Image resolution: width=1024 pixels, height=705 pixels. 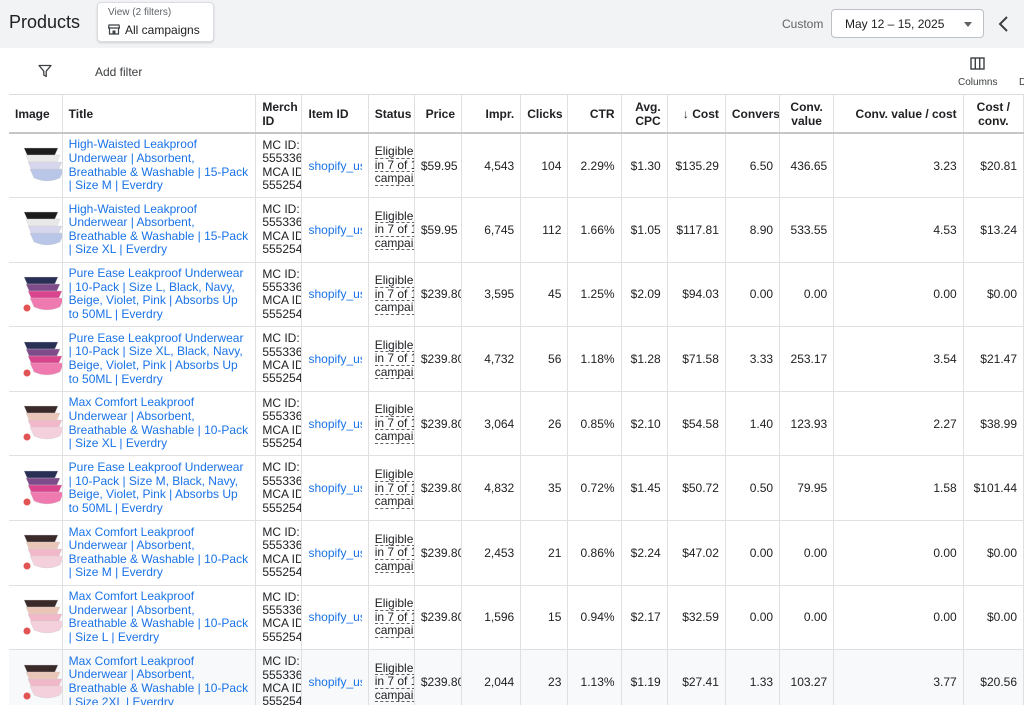 What do you see at coordinates (42, 164) in the screenshot?
I see `product-thumbnail` at bounding box center [42, 164].